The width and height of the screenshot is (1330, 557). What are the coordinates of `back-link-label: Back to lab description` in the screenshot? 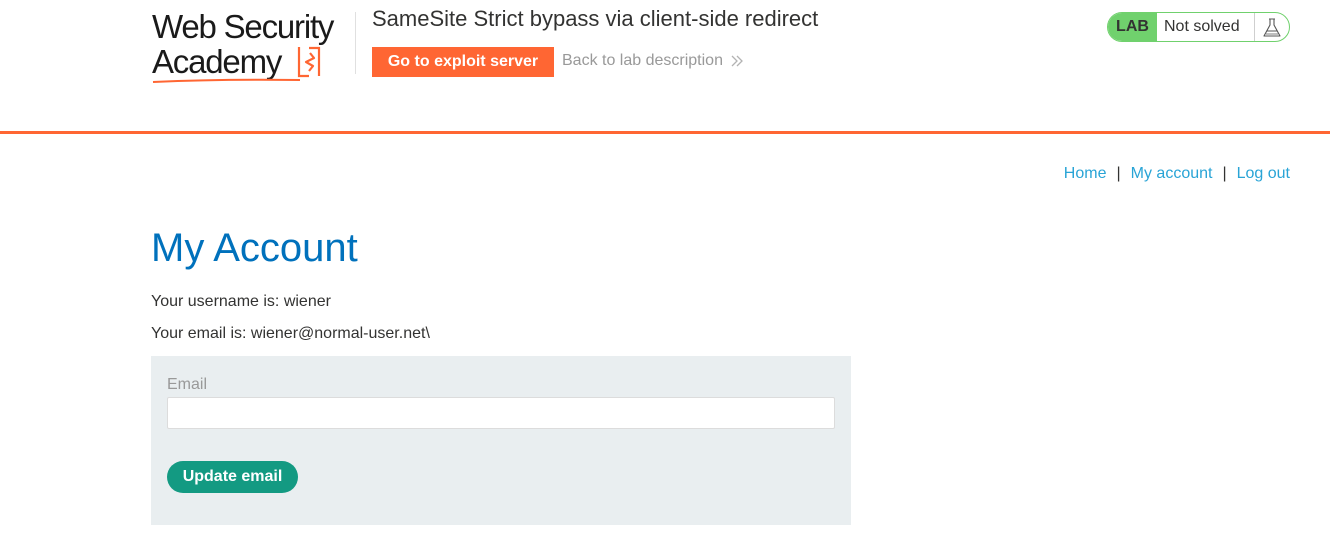 It's located at (642, 60).